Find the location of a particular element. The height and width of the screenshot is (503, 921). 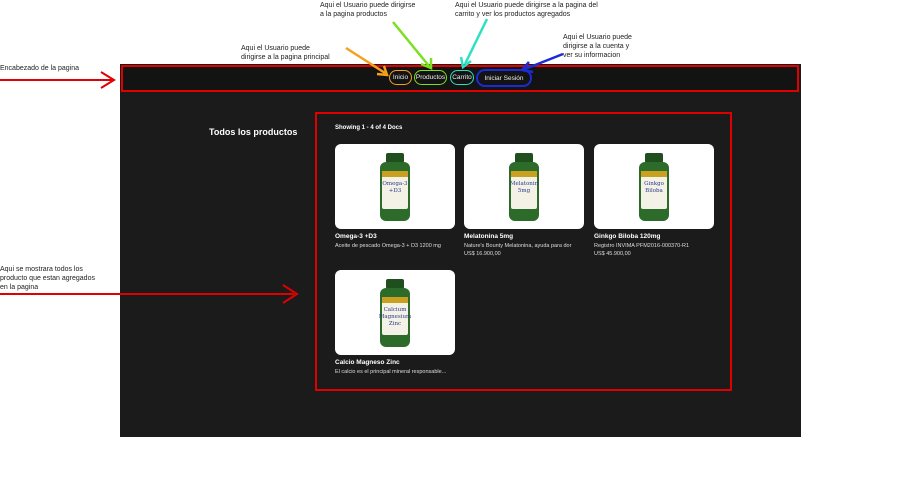

account-arrow-icon is located at coordinates (541, 63).